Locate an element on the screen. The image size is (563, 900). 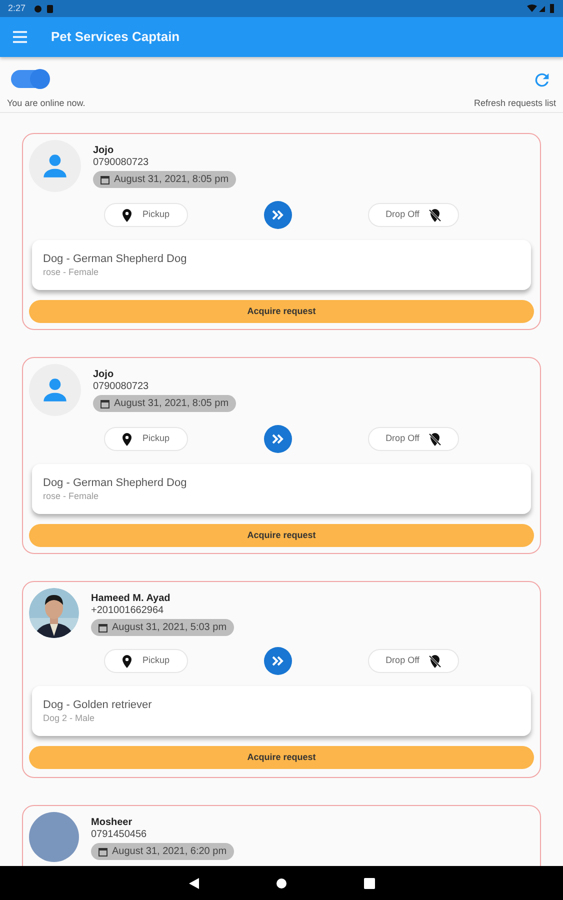
customer-name: Mosheer is located at coordinates (111, 823).